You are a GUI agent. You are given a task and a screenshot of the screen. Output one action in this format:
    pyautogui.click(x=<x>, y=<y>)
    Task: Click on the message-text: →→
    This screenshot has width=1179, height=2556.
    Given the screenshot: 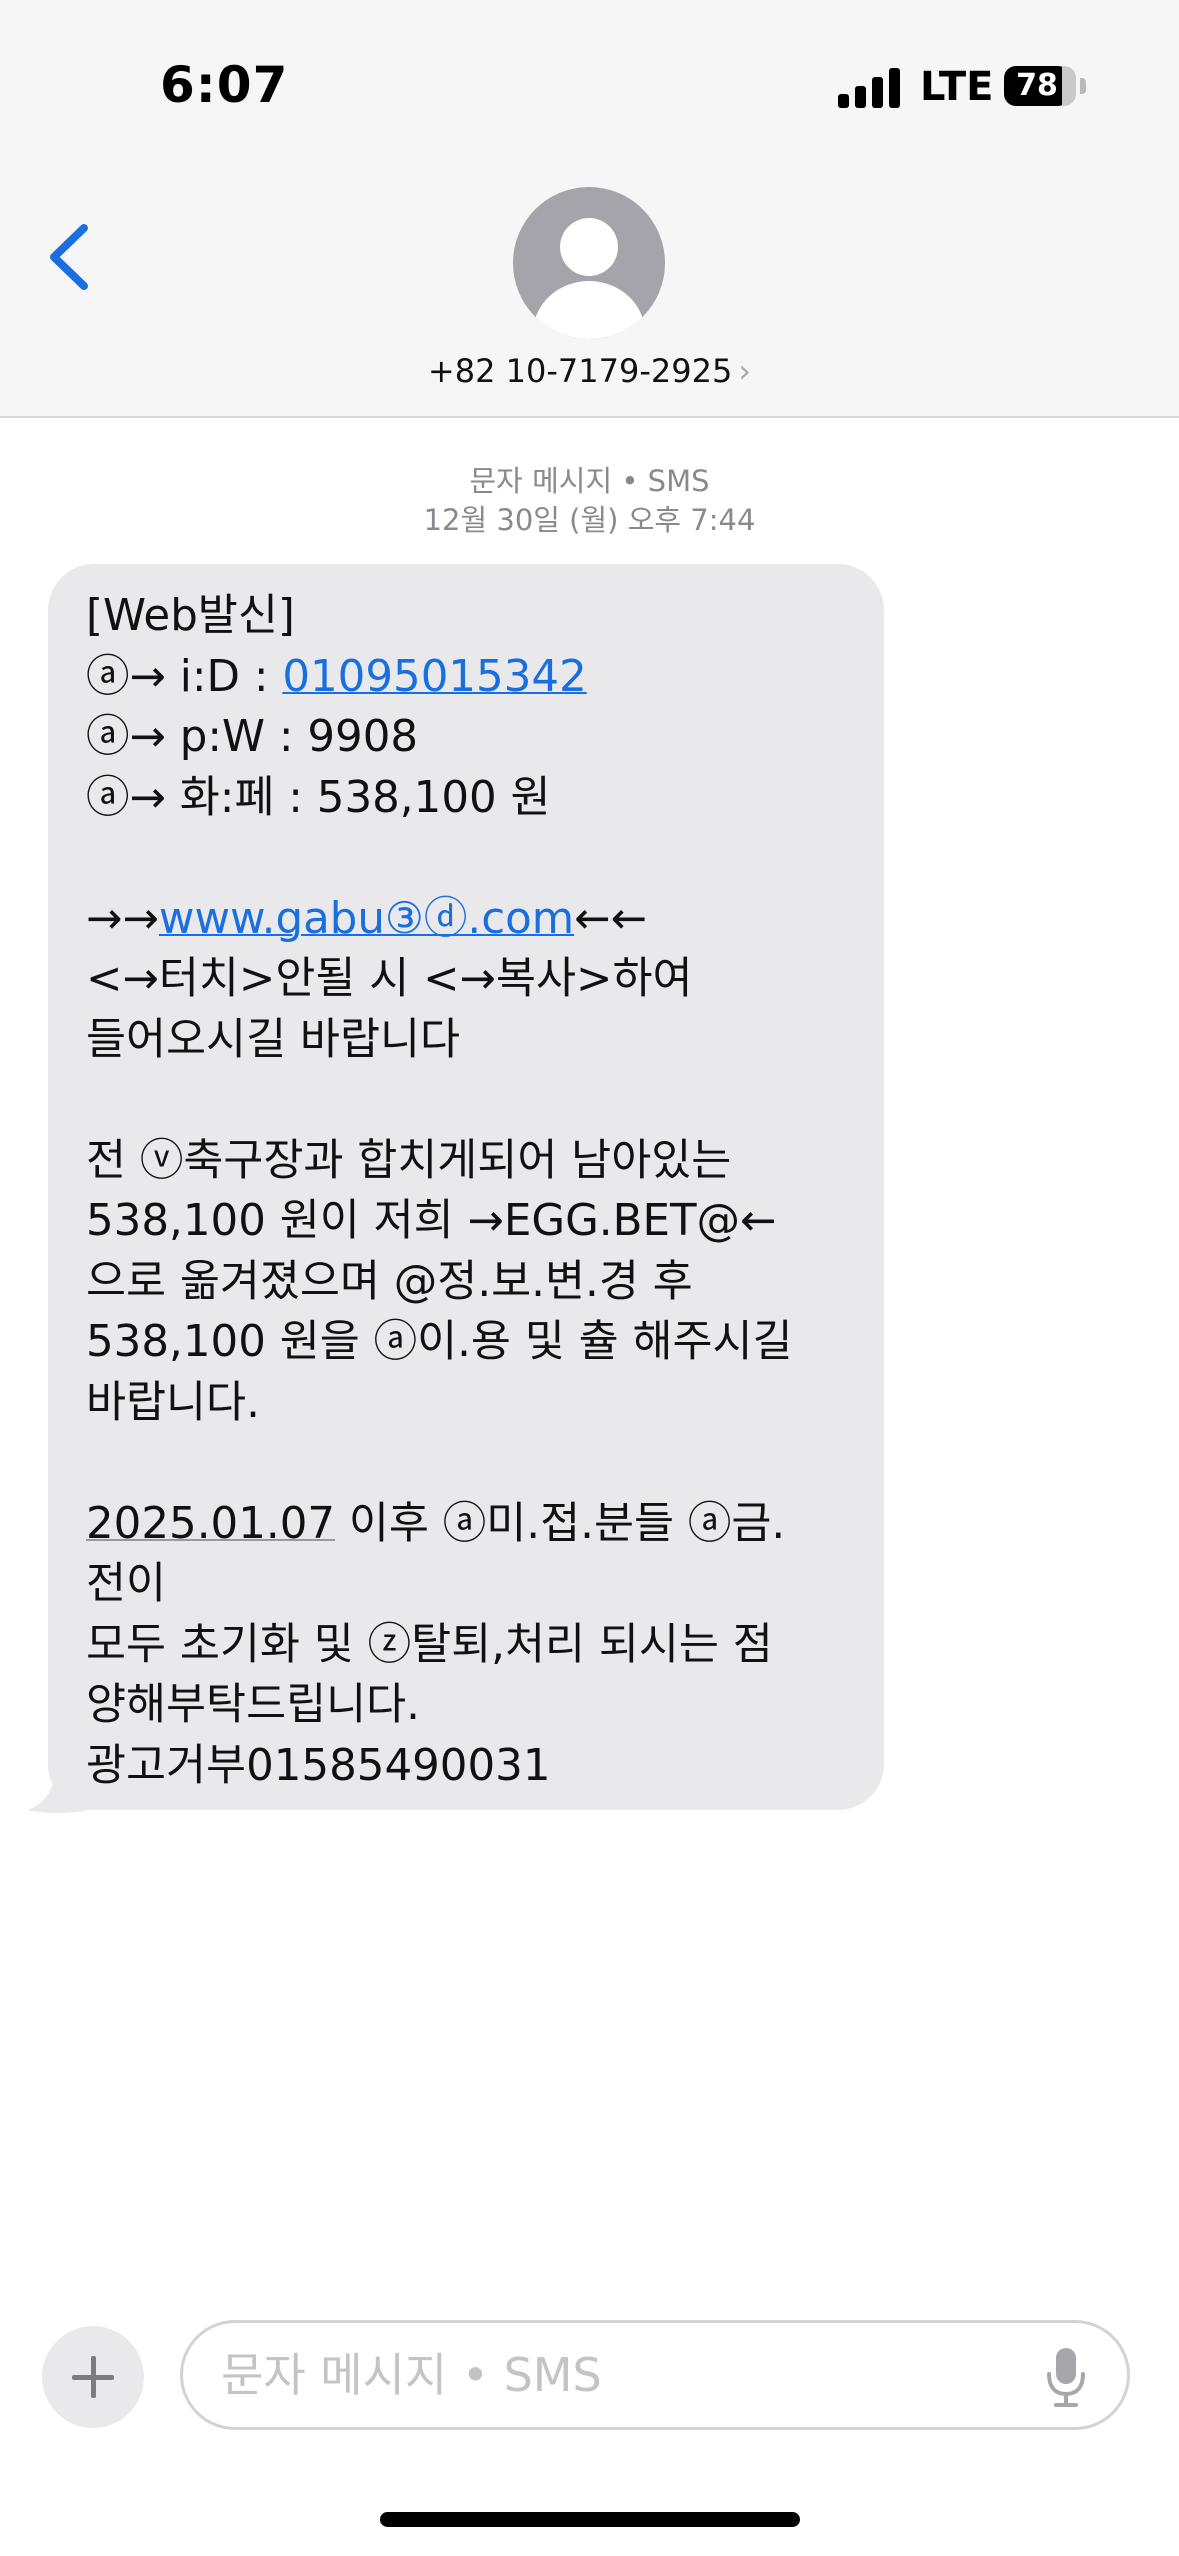 What is the action you would take?
    pyautogui.click(x=122, y=918)
    